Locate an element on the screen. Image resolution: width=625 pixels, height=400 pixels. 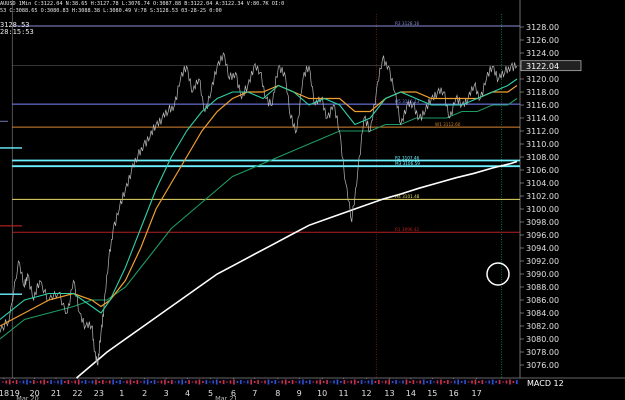
y-tick-label: 3114.00 is located at coordinates (542, 118).